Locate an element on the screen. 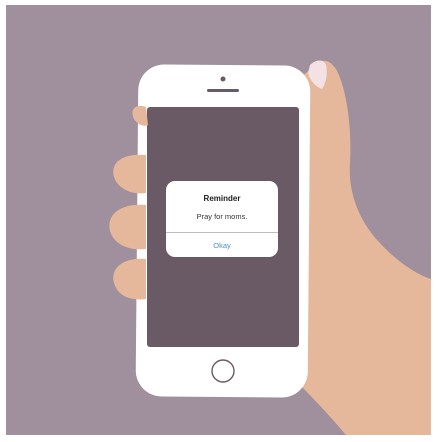 Image resolution: width=438 pixels, height=442 pixels. reminder-alert: Reminder Pray for moms. Okay is located at coordinates (222, 219).